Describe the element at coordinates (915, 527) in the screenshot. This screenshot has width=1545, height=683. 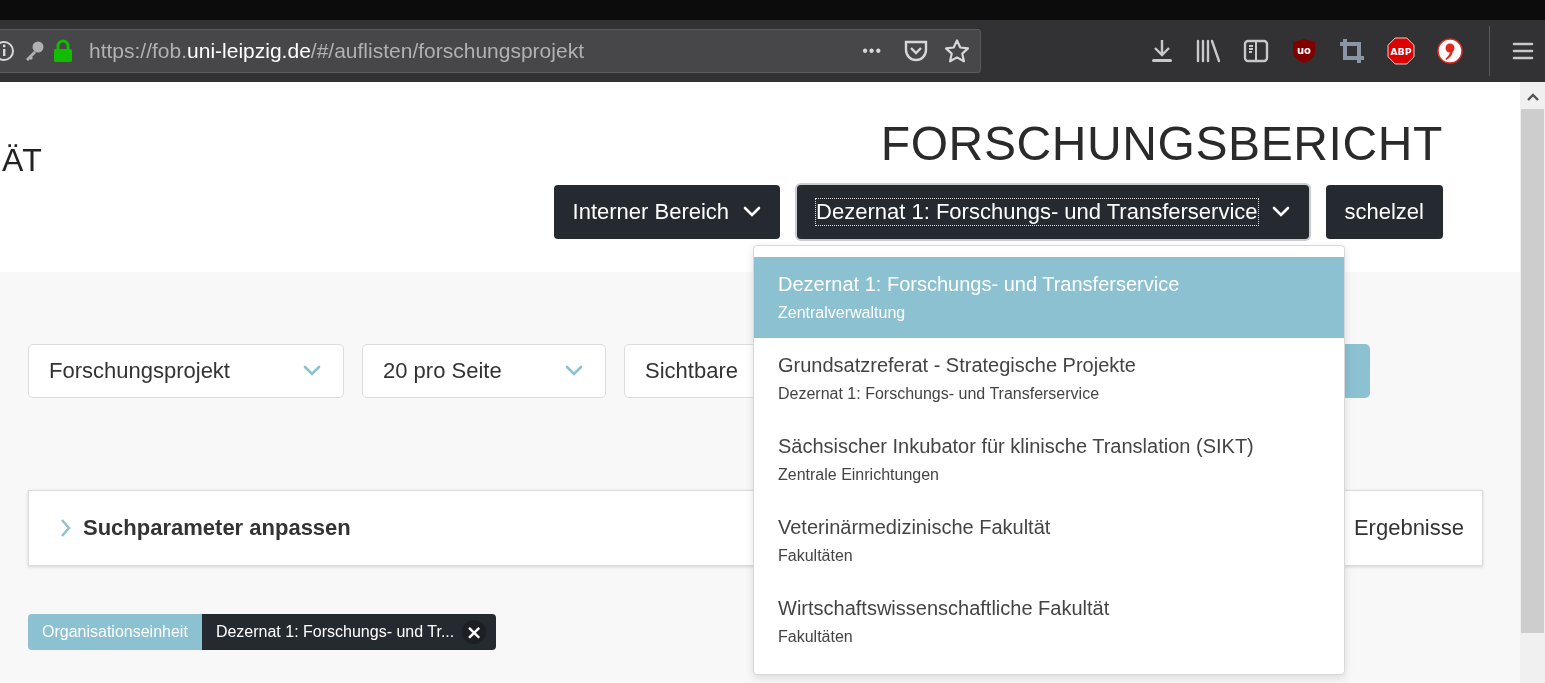
I see `item-title: Veterinärmedizinische Fakultät` at that location.